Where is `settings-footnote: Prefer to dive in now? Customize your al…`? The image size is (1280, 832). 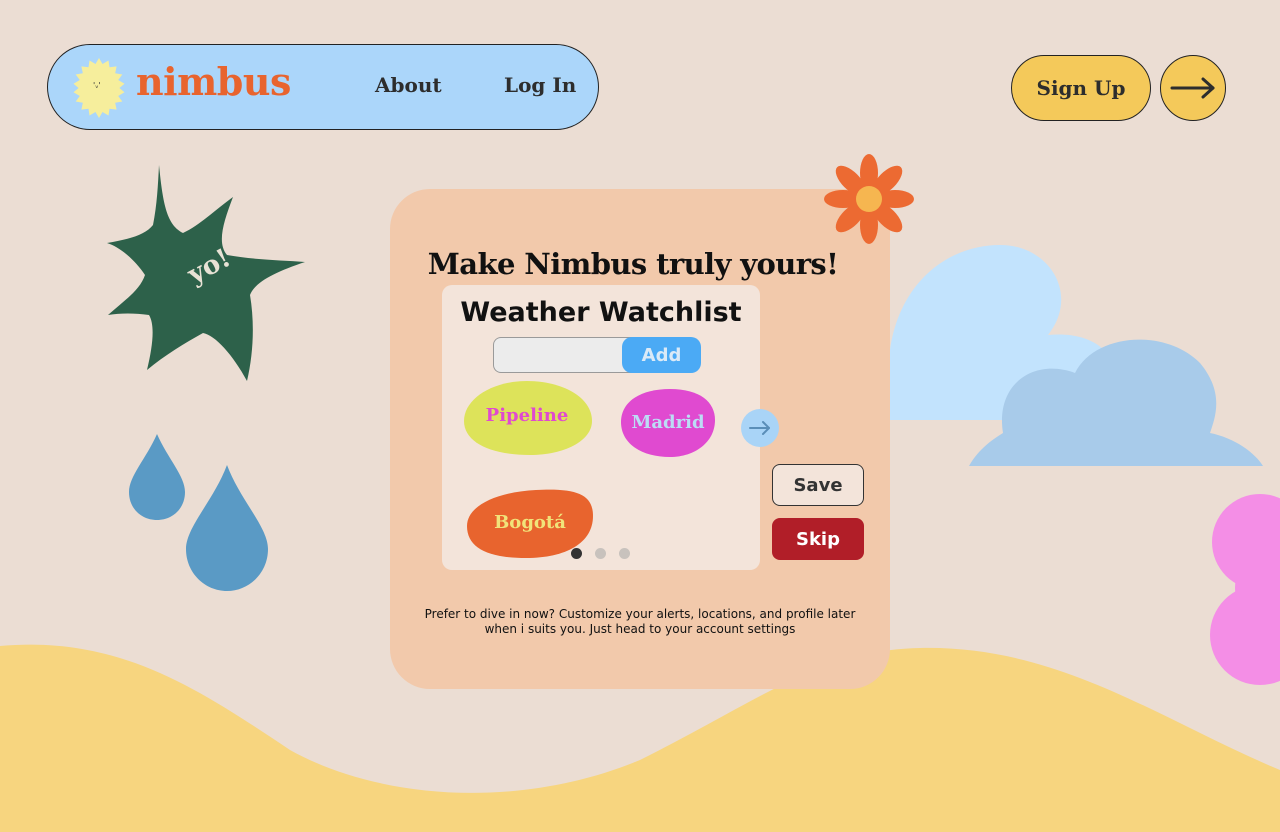
settings-footnote: Prefer to dive in now? Customize your al… is located at coordinates (640, 621).